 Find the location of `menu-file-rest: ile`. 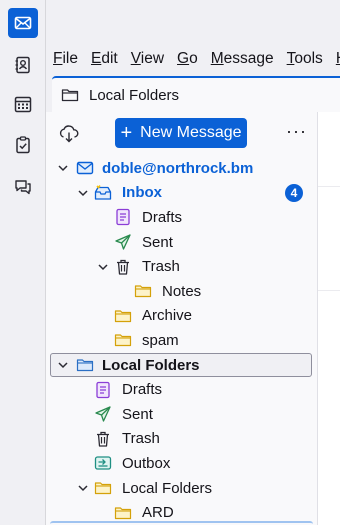

menu-file-rest: ile is located at coordinates (70, 58).